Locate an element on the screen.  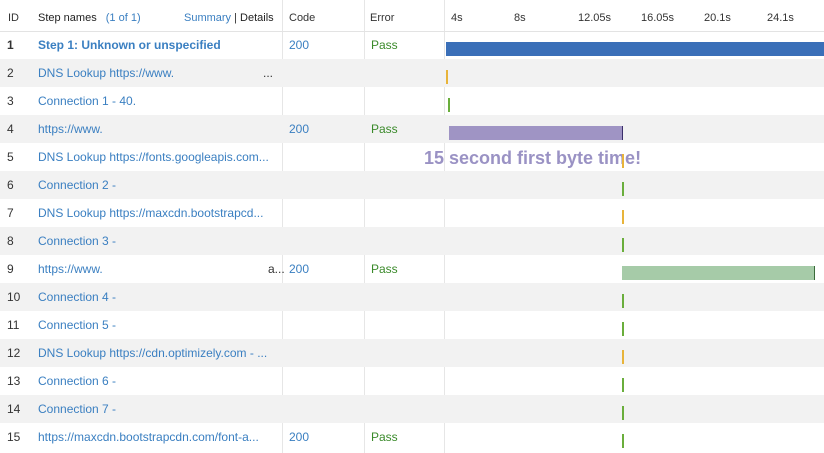
table-row: 10 Connection 4 - is located at coordinates (412, 297).